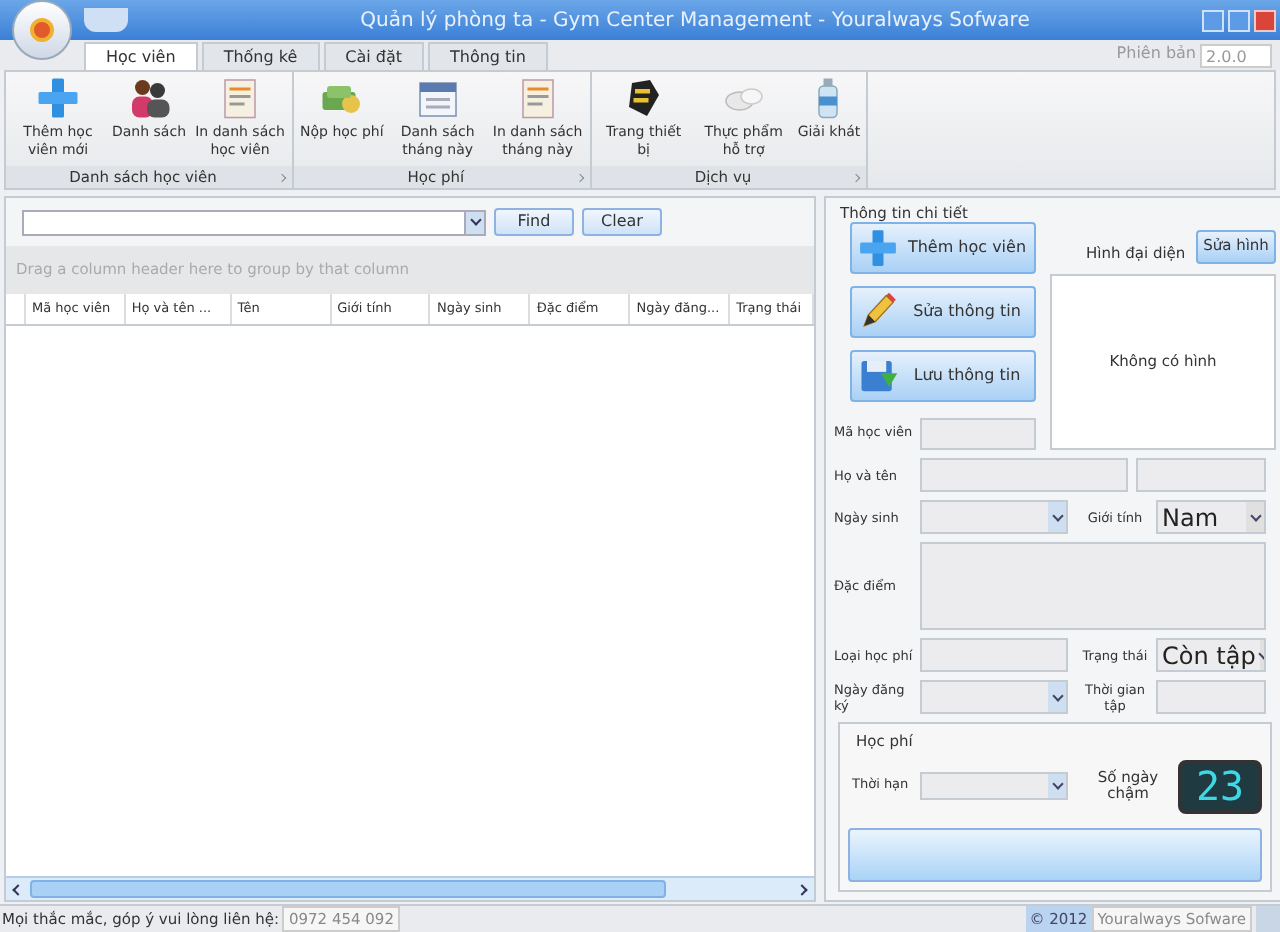 This screenshot has height=932, width=1280. What do you see at coordinates (141, 56) in the screenshot?
I see `ribbon-tab: Học viên` at bounding box center [141, 56].